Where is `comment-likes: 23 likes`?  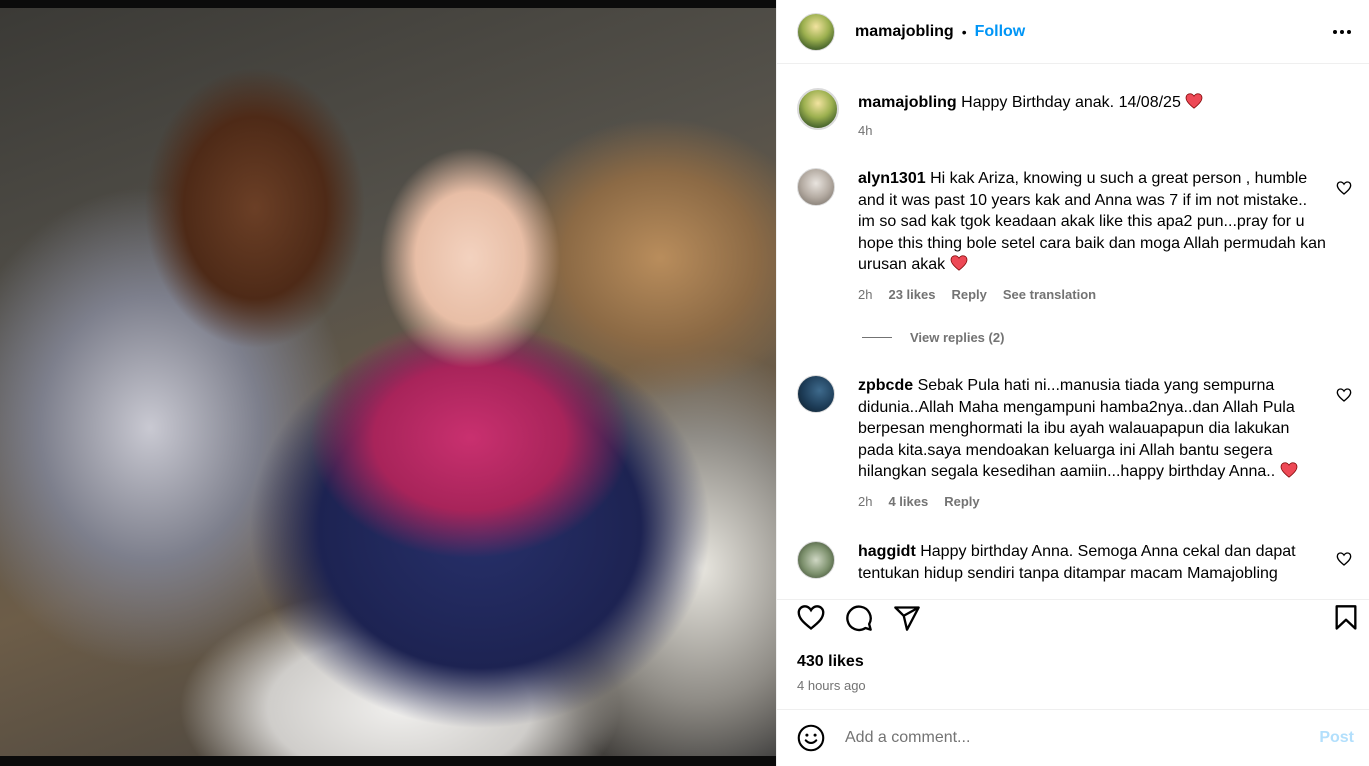 comment-likes: 23 likes is located at coordinates (911, 295).